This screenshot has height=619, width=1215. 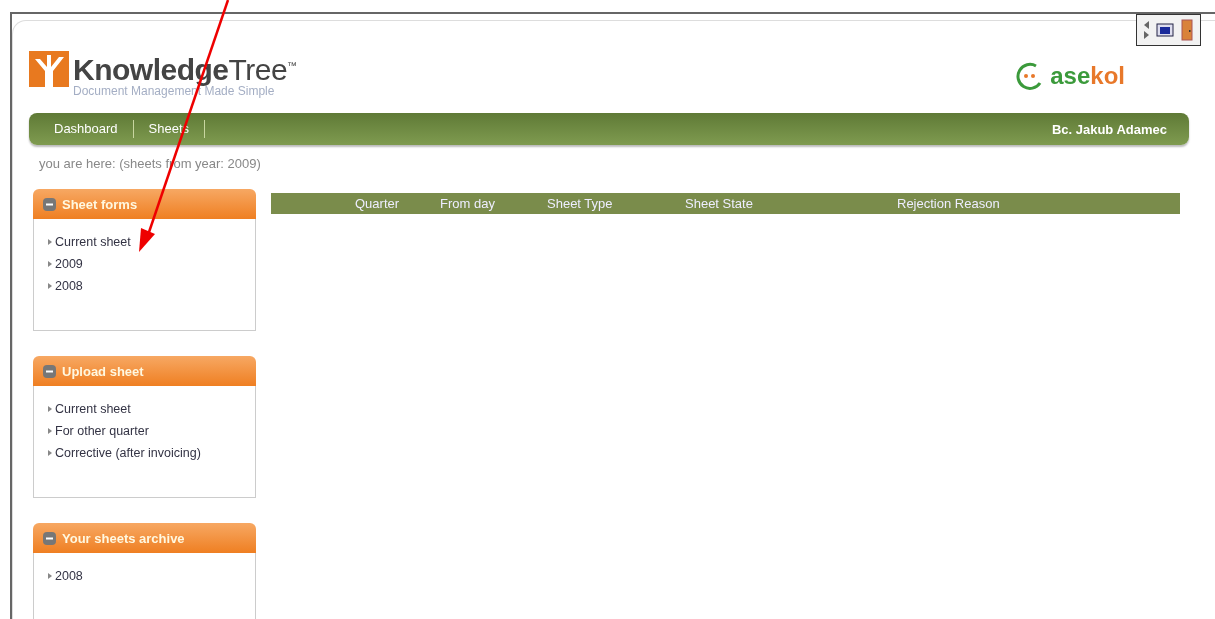 I want to click on panel-header: Your sheets archive, so click(x=144, y=538).